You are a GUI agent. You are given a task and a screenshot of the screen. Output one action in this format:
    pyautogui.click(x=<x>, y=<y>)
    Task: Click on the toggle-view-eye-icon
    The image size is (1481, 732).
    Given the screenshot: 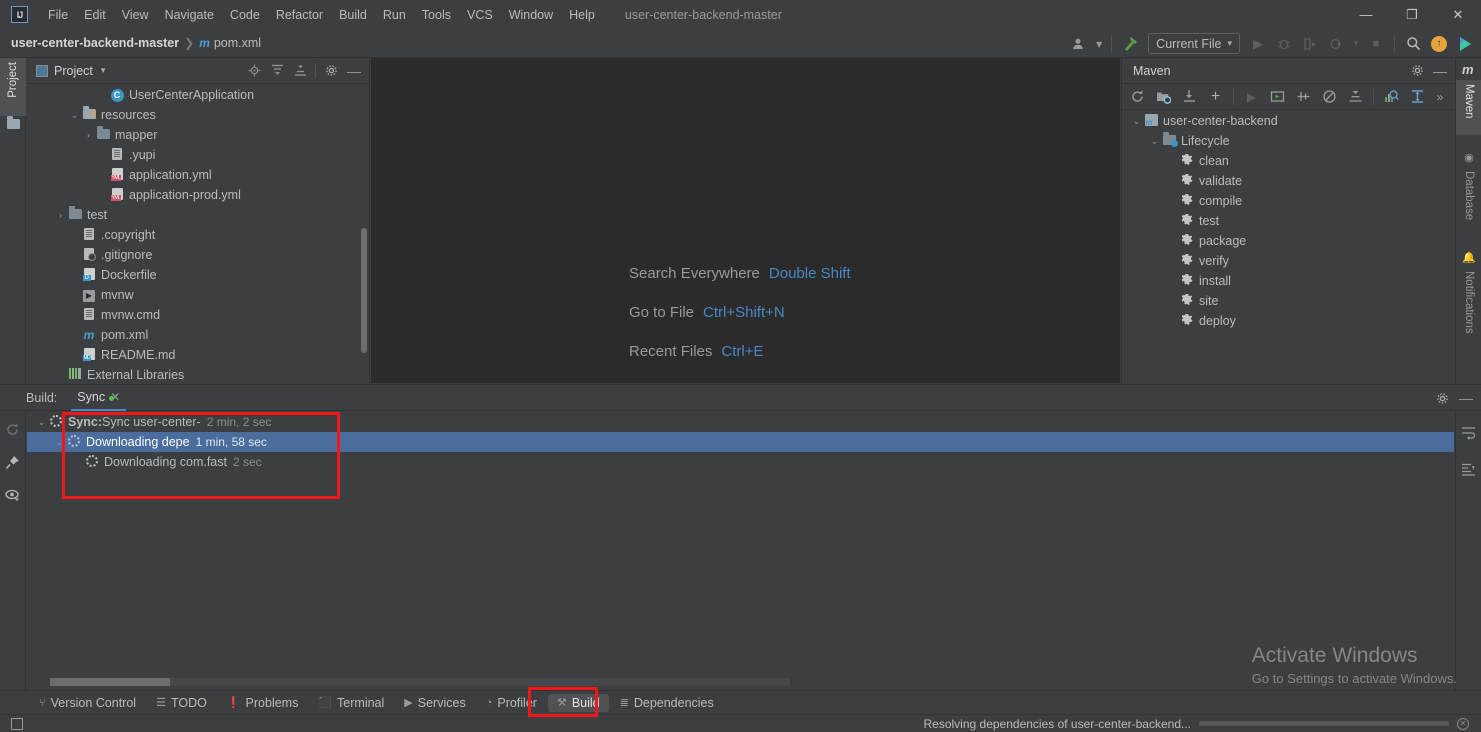 What is the action you would take?
    pyautogui.click(x=13, y=495)
    